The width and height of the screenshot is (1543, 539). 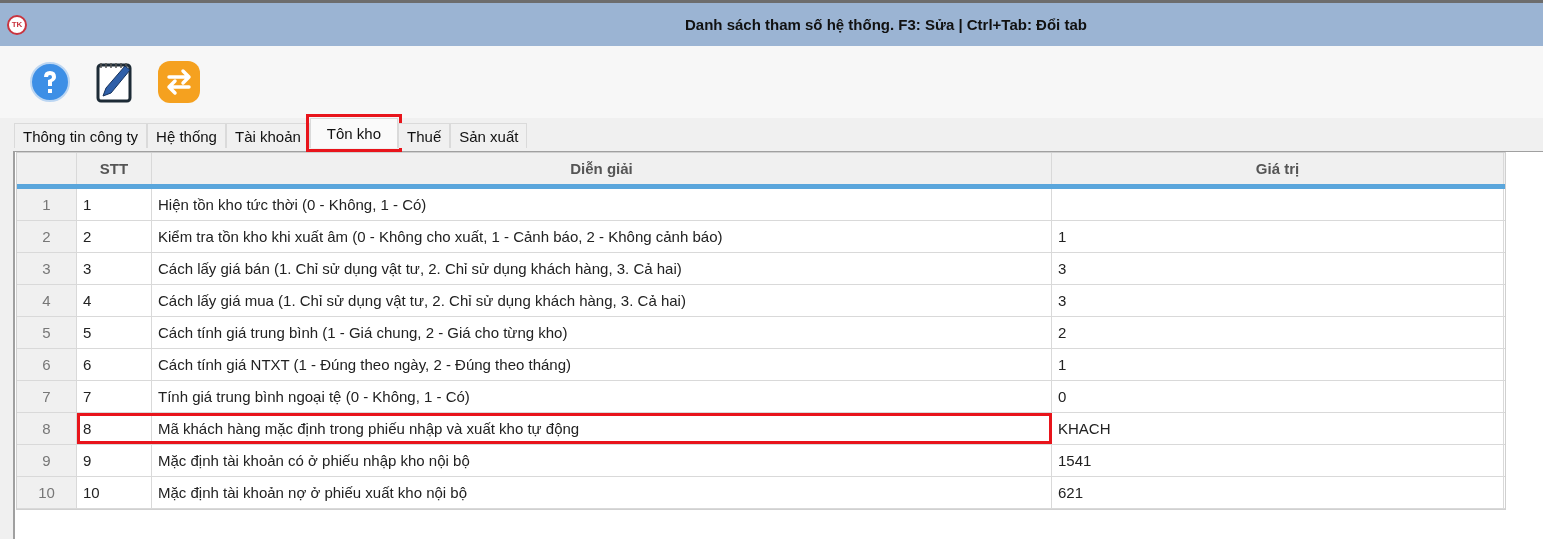 I want to click on table-cell: Tính giá trung bình ngoại tệ (0 - Không, 1 - Có), so click(x=602, y=396).